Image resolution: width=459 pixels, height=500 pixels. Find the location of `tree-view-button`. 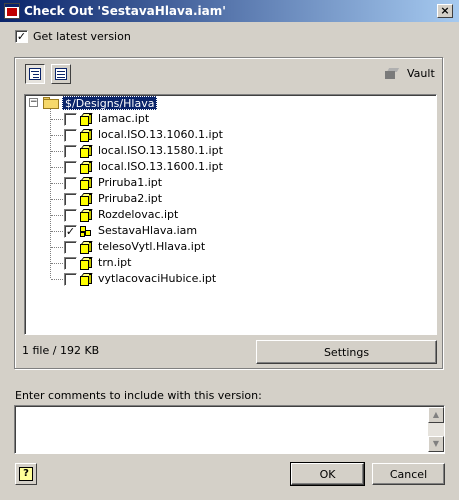

tree-view-button is located at coordinates (35, 74).